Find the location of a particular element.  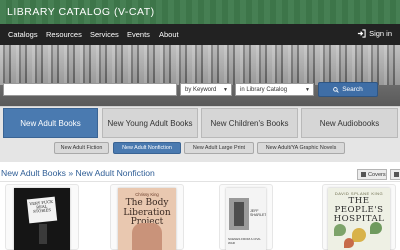

search-scope-value: by Keyword is located at coordinates (201, 90).